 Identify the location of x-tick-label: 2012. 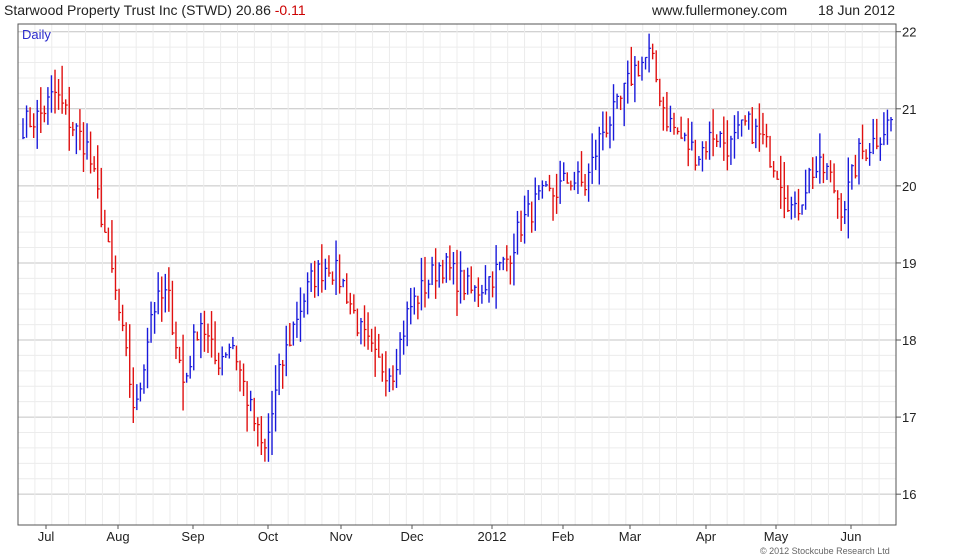
(492, 536).